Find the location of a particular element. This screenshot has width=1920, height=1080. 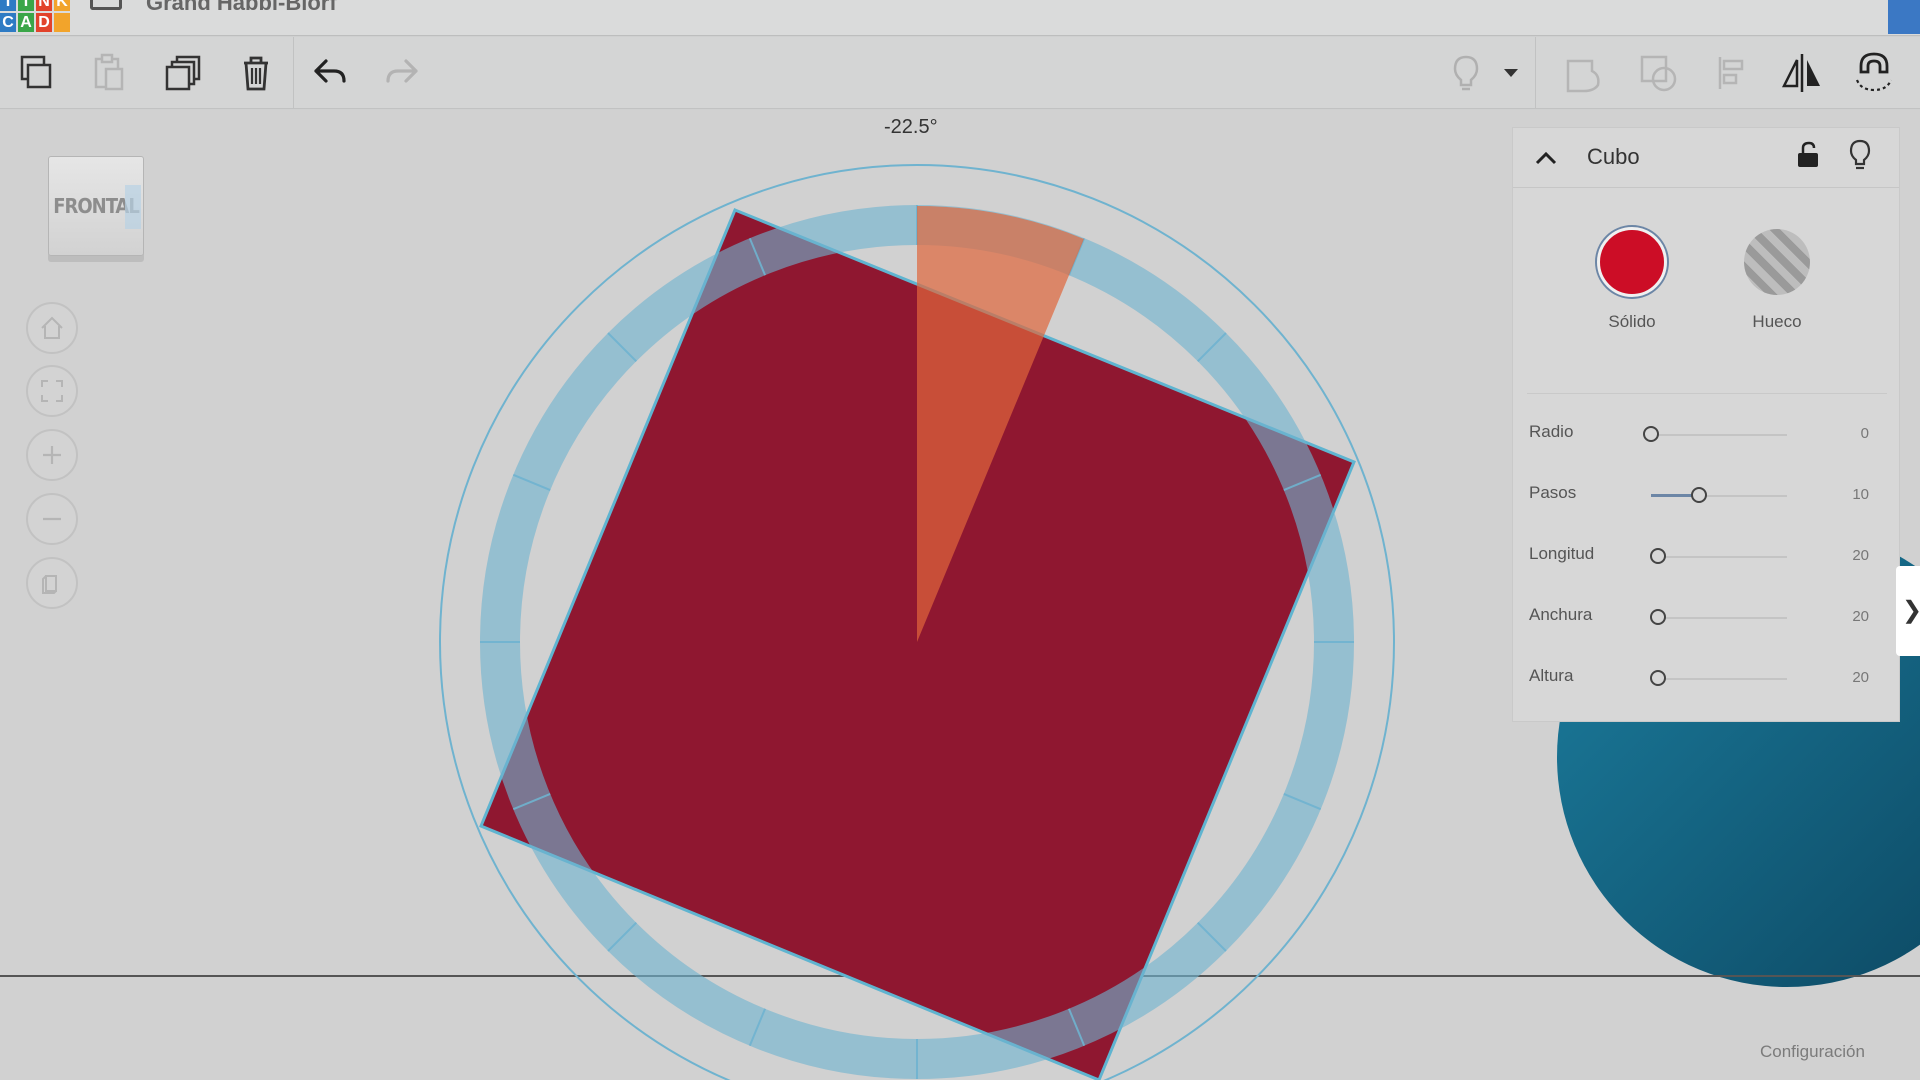

param-label: Altura is located at coordinates (1551, 675).